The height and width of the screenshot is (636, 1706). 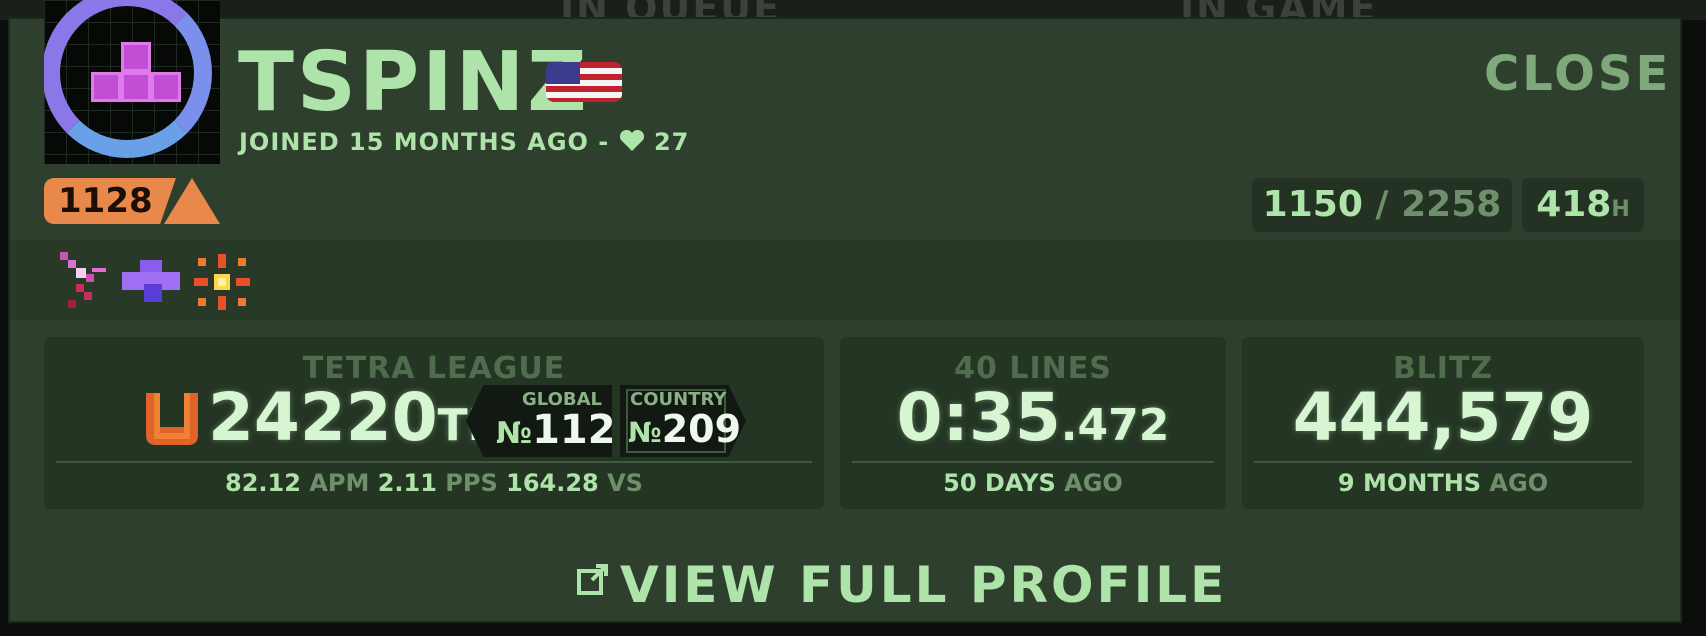 What do you see at coordinates (471, 483) in the screenshot?
I see `pps-label: PPS` at bounding box center [471, 483].